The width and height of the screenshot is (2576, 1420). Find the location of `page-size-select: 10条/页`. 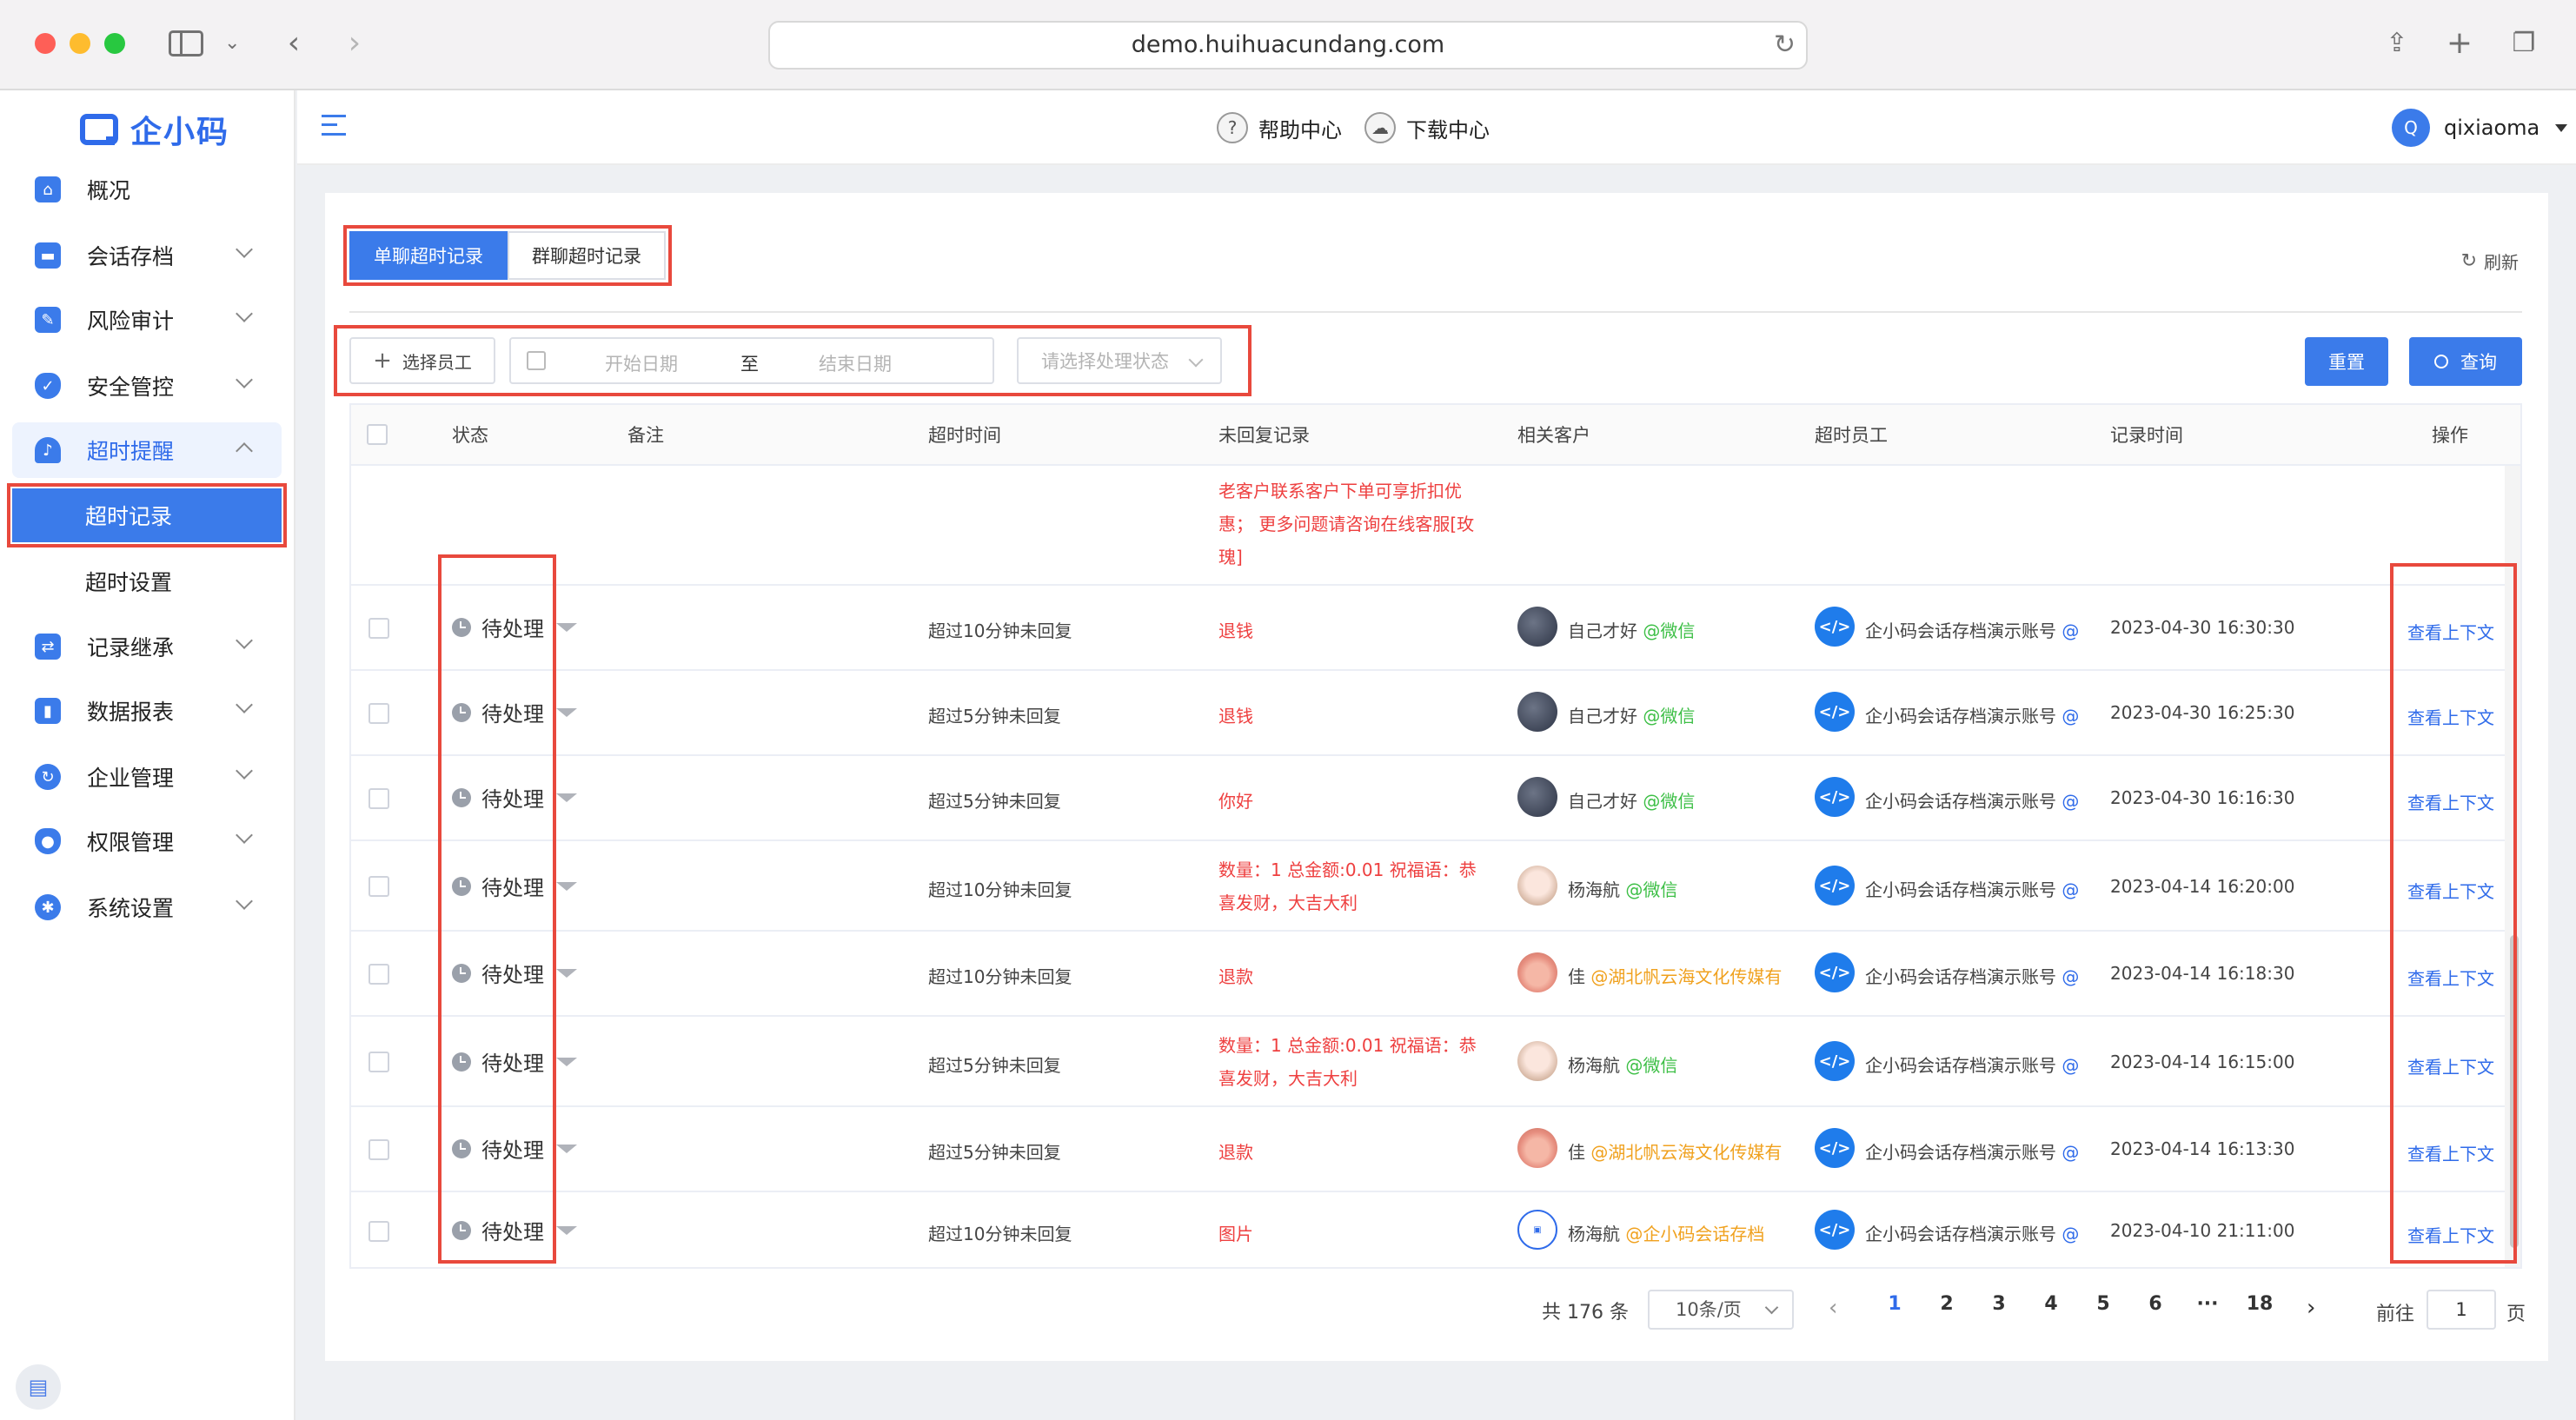

page-size-select: 10条/页 is located at coordinates (1721, 1310).